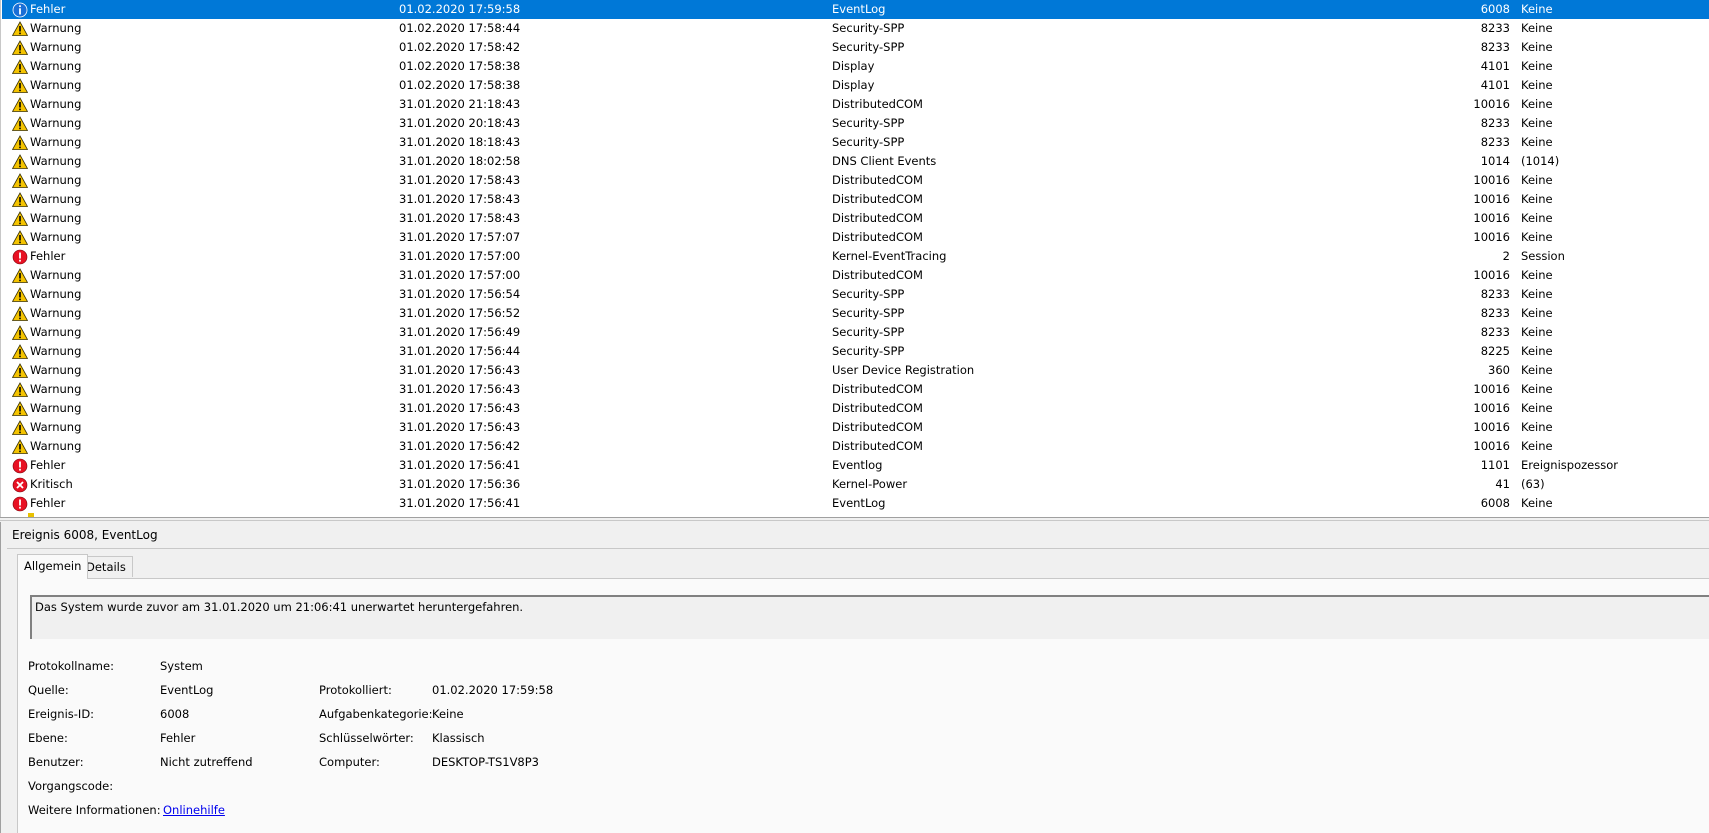  I want to click on event-source: Eventlog, so click(857, 465).